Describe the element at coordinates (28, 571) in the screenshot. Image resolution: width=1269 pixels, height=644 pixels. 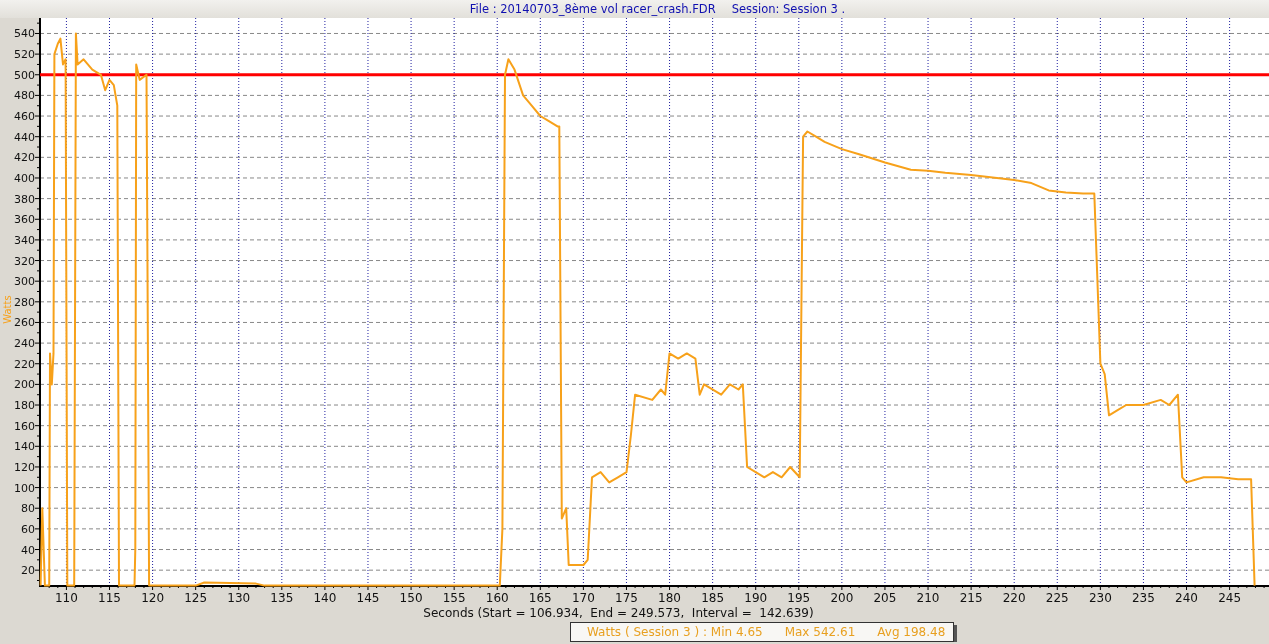
I see `y-tick-label: 20` at that location.